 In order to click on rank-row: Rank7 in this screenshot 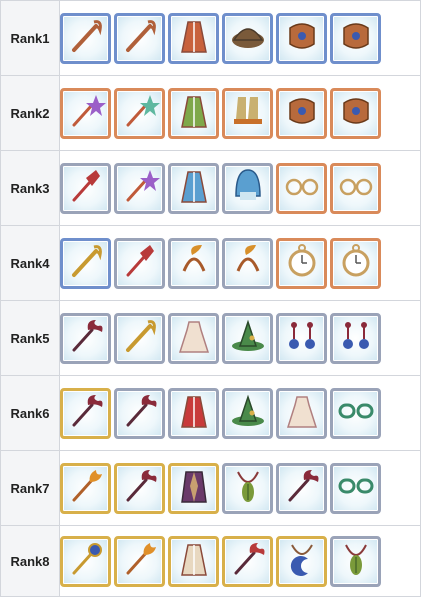, I will do `click(210, 488)`.